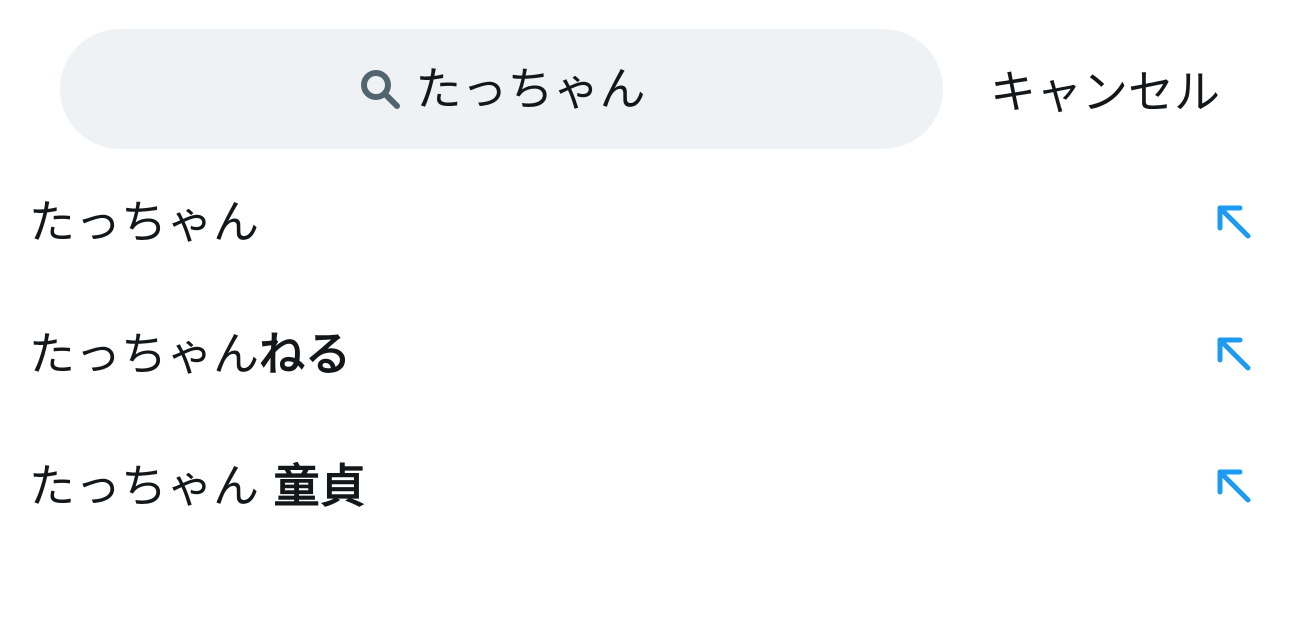 The width and height of the screenshot is (1290, 631). I want to click on suggestion-label: たっちゃん 童貞, so click(197, 486).